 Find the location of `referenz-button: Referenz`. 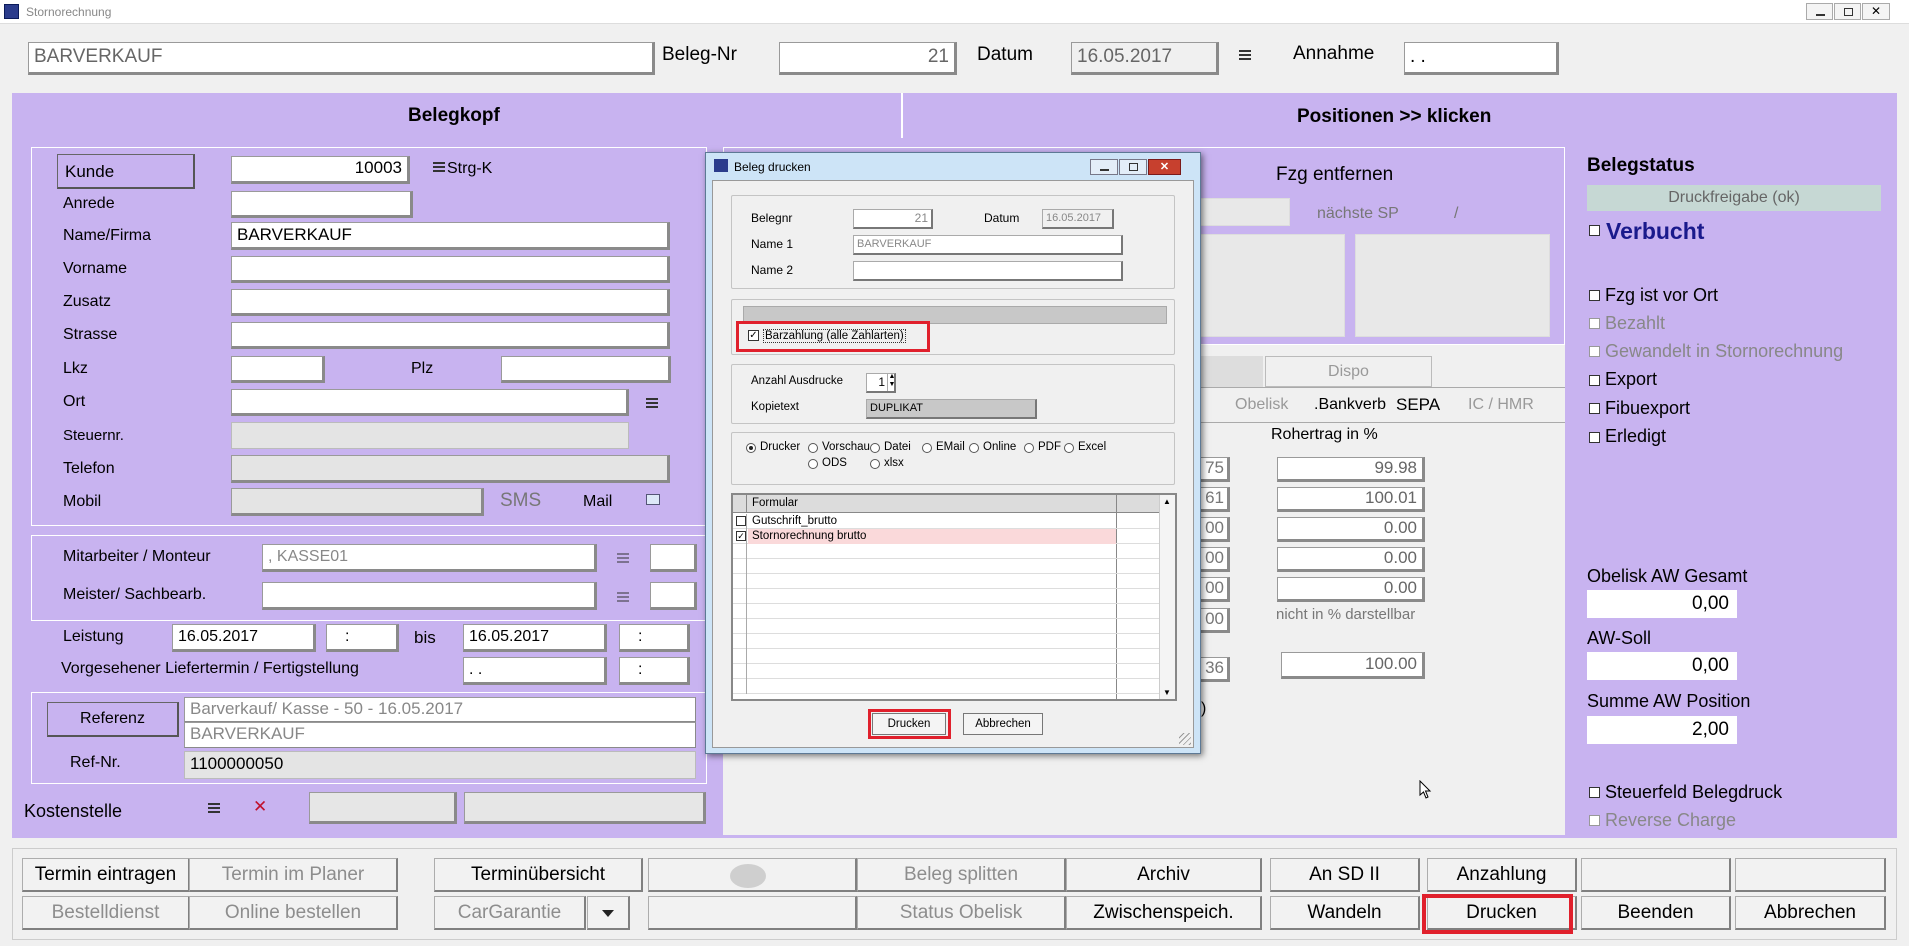

referenz-button: Referenz is located at coordinates (113, 719).